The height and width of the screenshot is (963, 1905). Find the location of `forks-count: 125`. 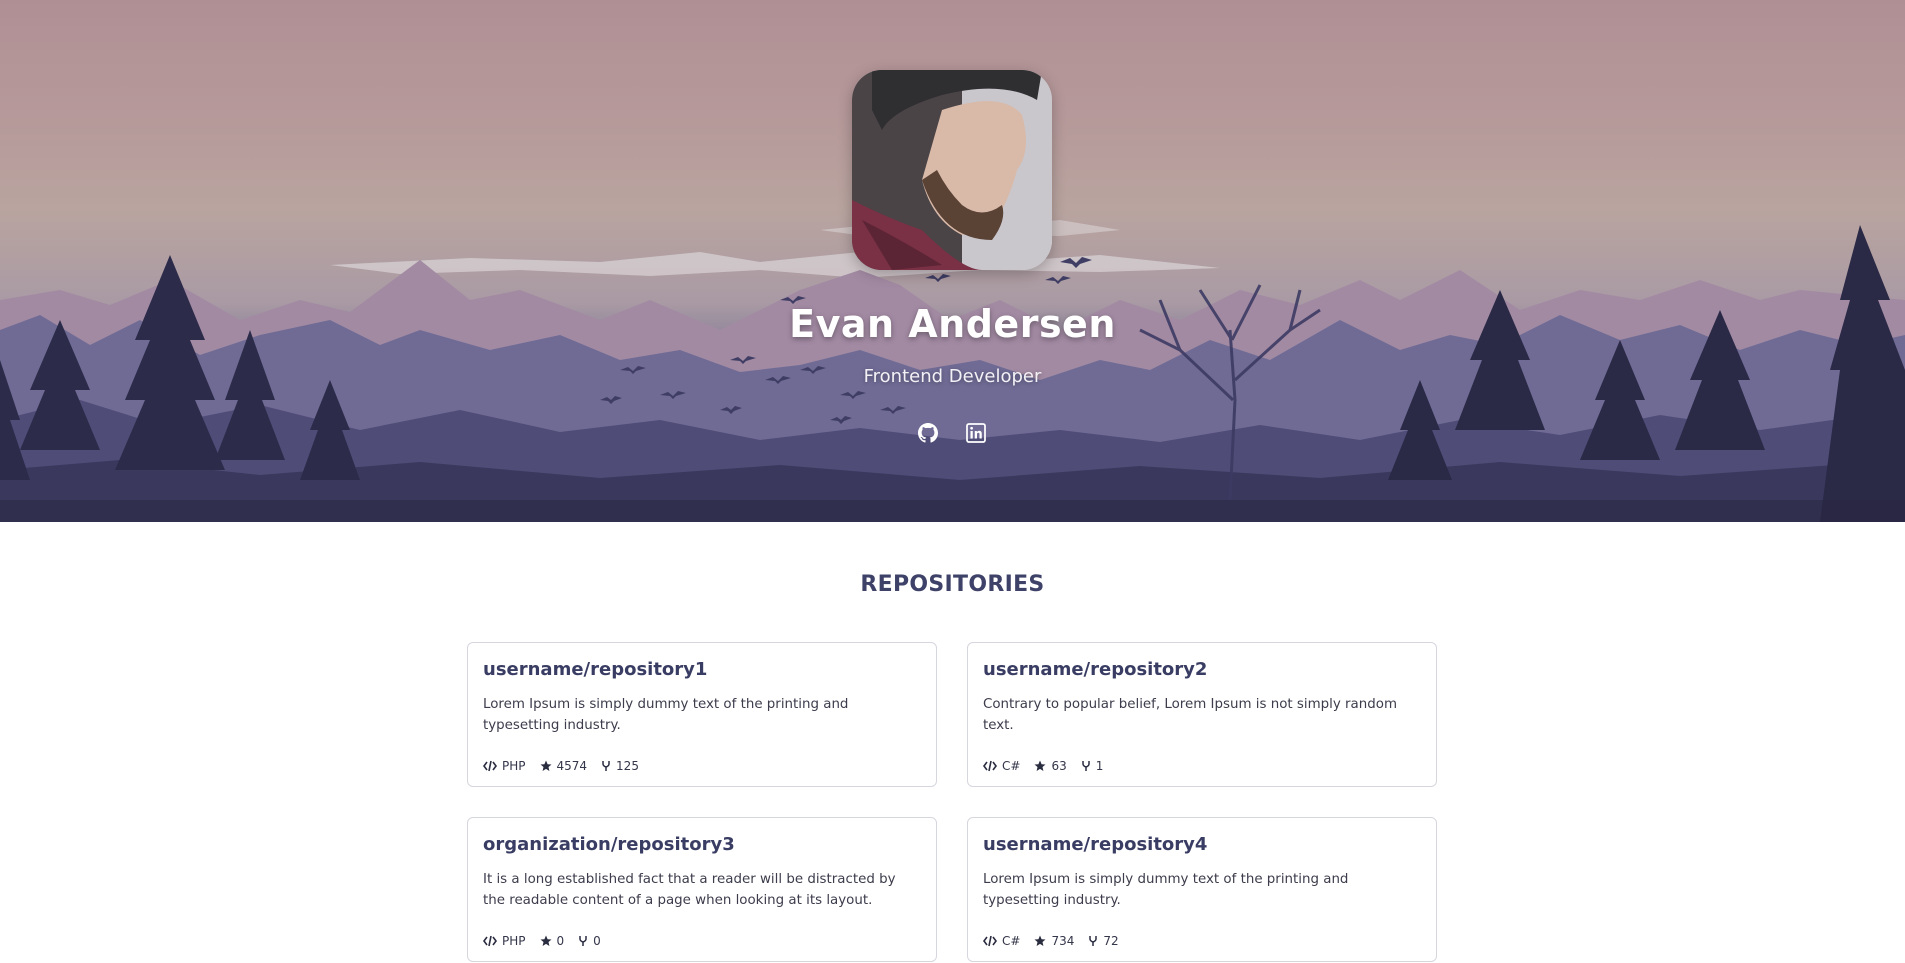

forks-count: 125 is located at coordinates (627, 766).